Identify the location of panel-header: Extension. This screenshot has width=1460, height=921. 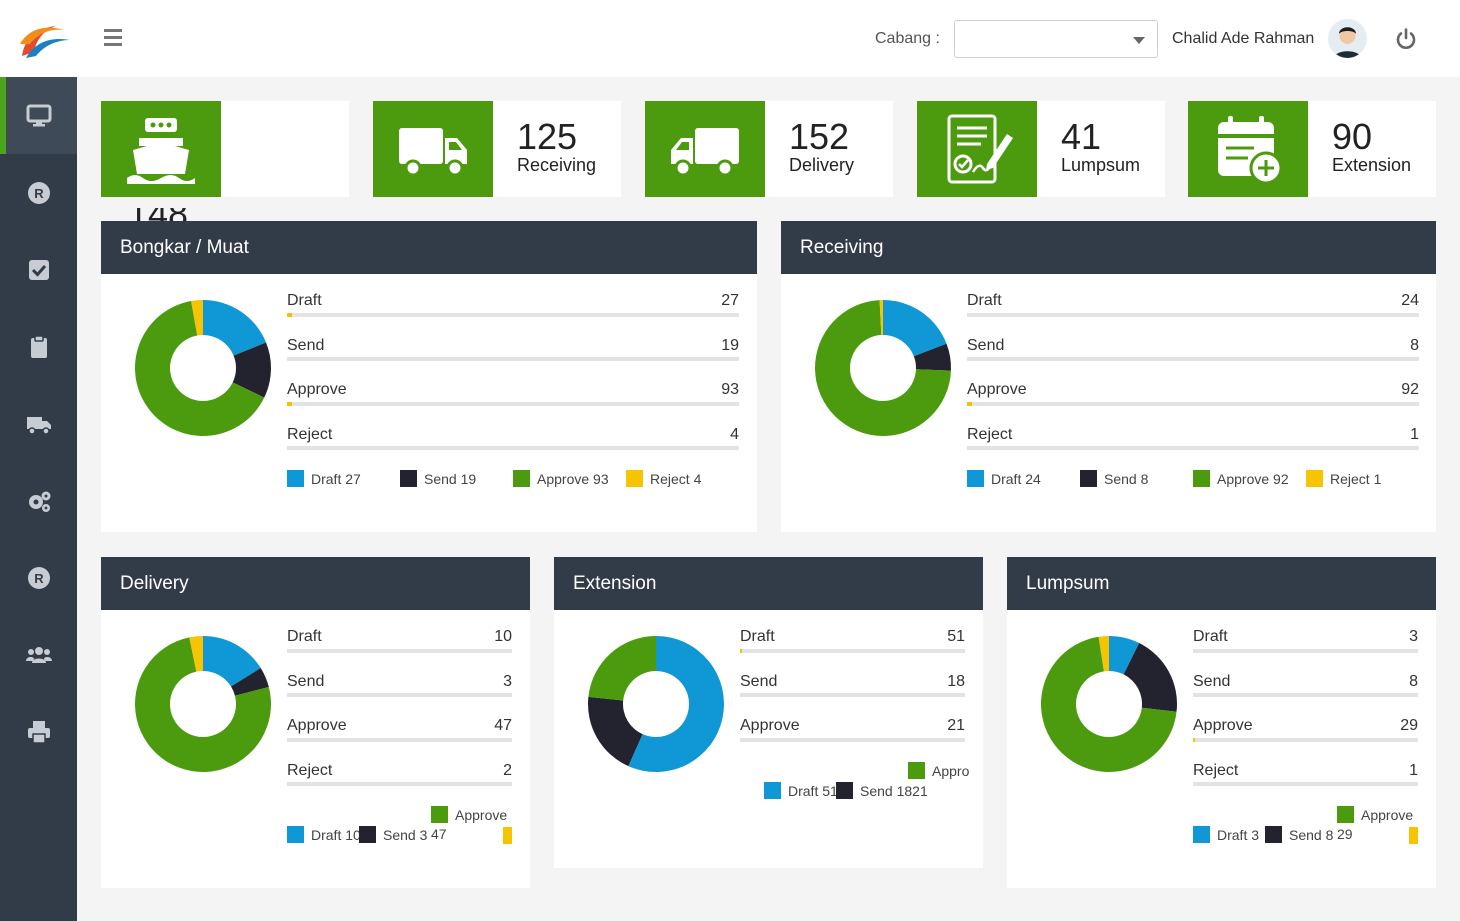
(768, 583).